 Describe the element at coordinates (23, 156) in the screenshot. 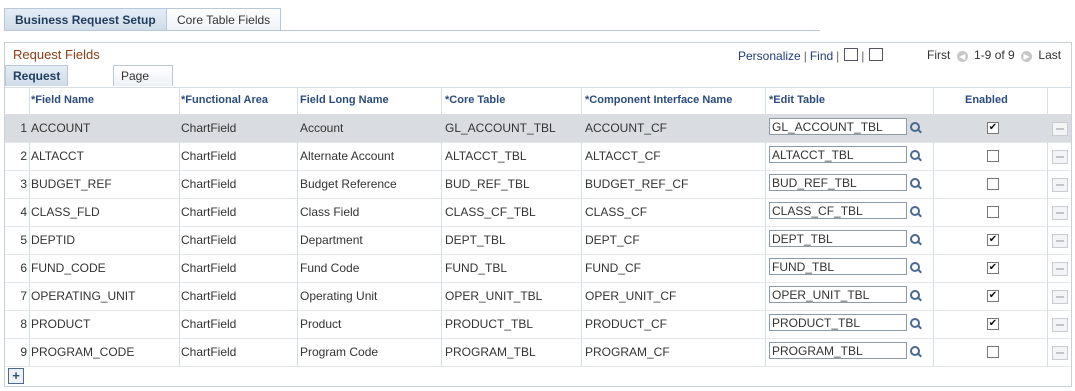

I see `row-number: 2` at that location.